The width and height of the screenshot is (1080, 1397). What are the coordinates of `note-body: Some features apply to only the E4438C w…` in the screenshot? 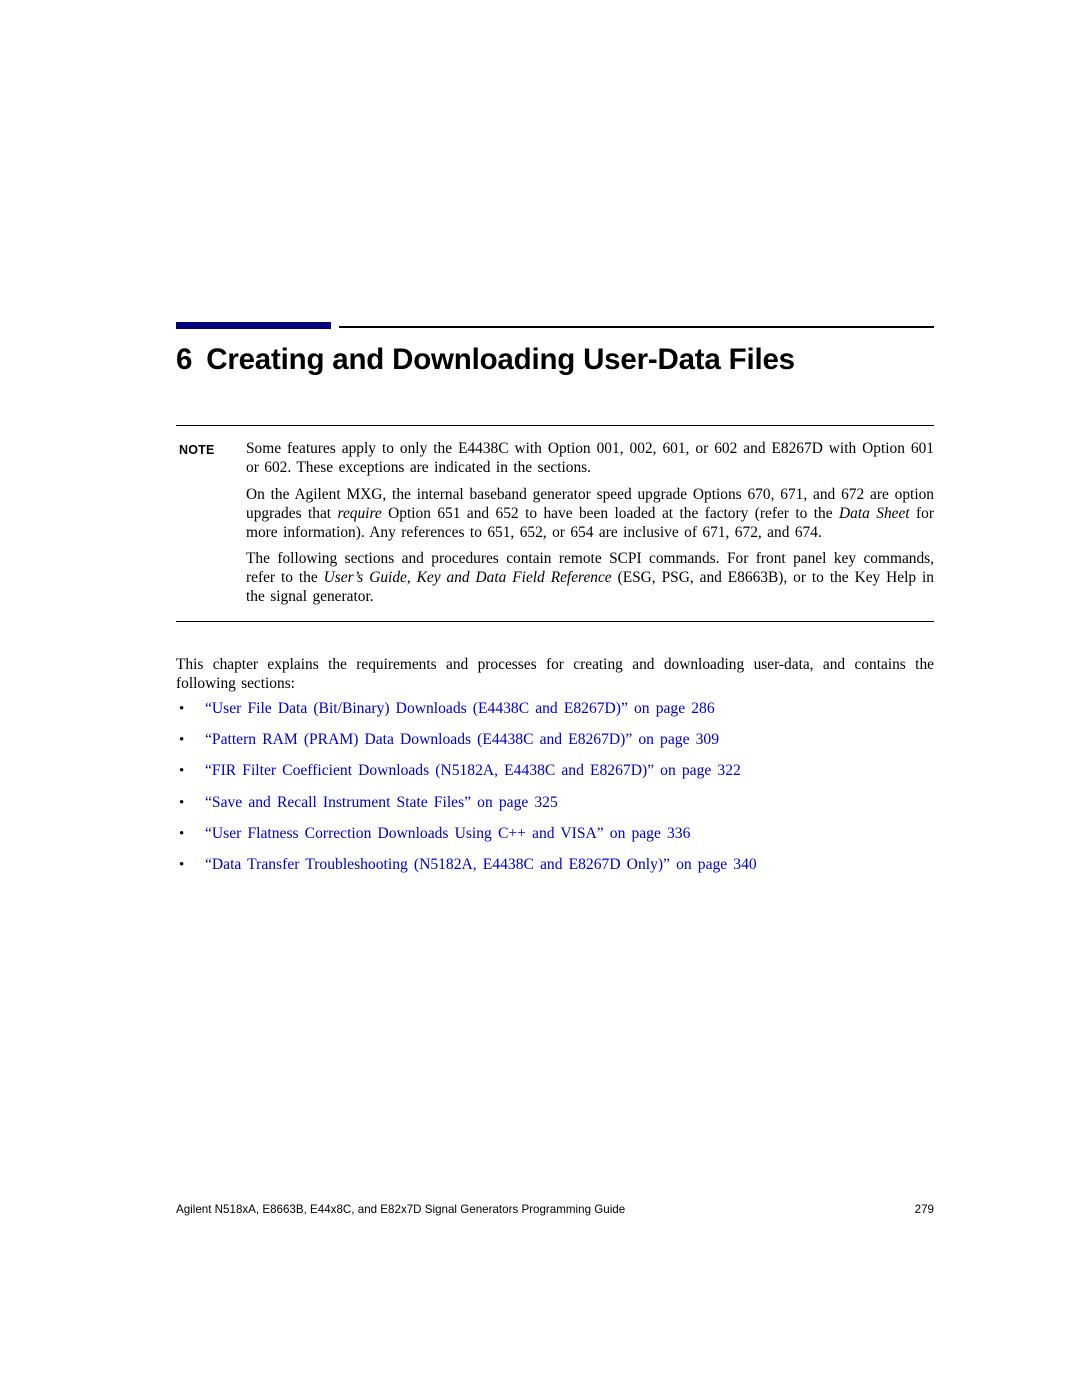 It's located at (590, 522).